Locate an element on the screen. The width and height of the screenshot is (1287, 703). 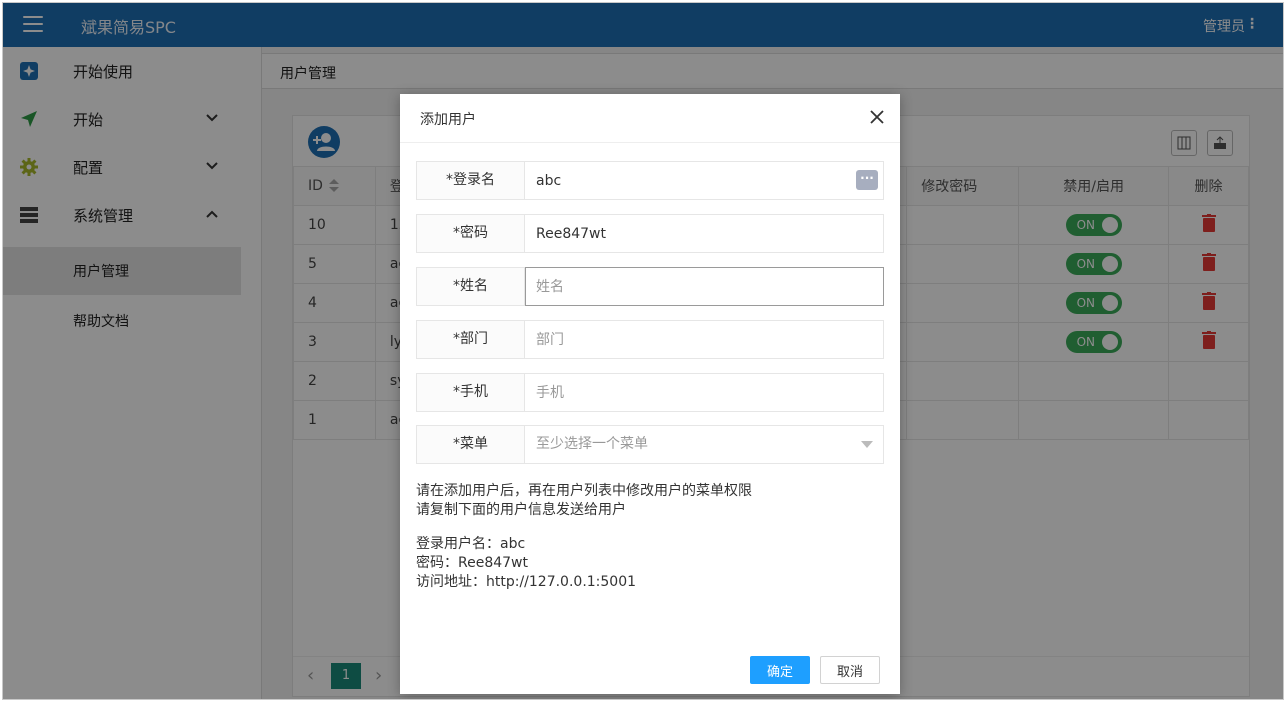
user-info-url: 访问地址：http://127.0.0.1:5001 is located at coordinates (526, 582).